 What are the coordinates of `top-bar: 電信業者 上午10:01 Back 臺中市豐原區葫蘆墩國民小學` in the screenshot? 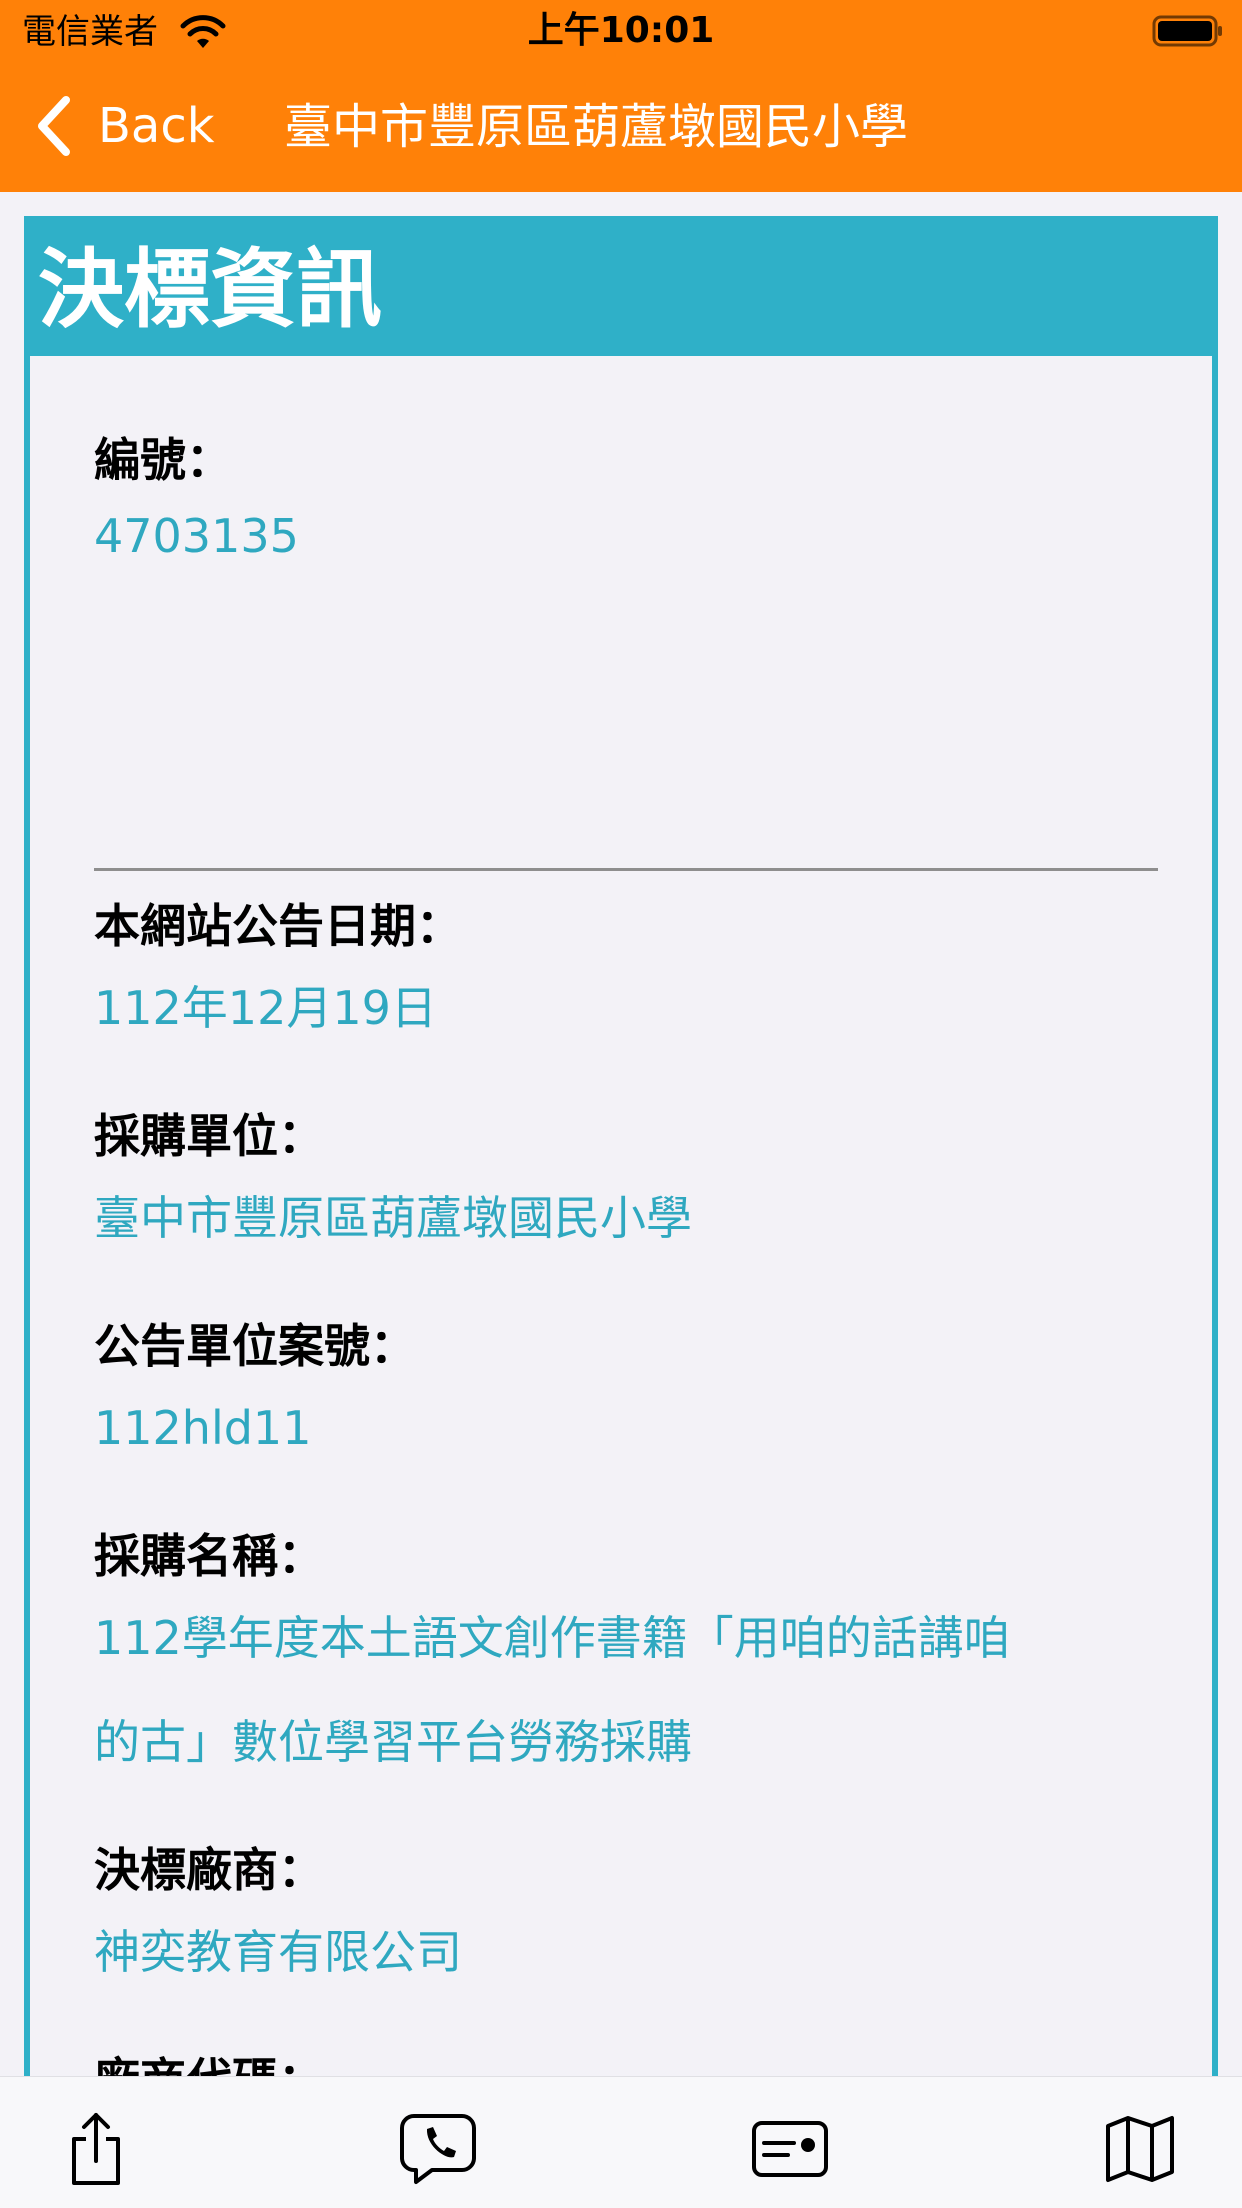 It's located at (621, 96).